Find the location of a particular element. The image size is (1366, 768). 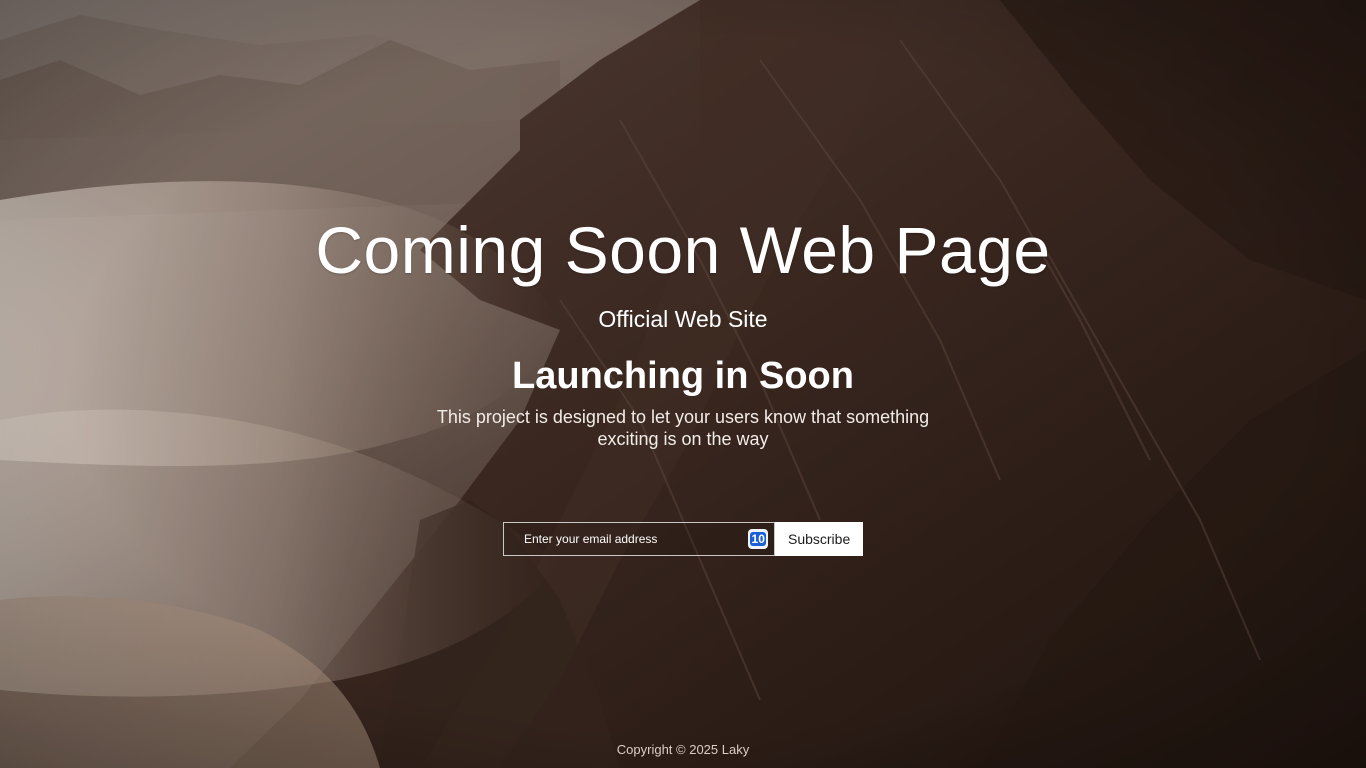

password-manager-icon: 10 is located at coordinates (758, 539).